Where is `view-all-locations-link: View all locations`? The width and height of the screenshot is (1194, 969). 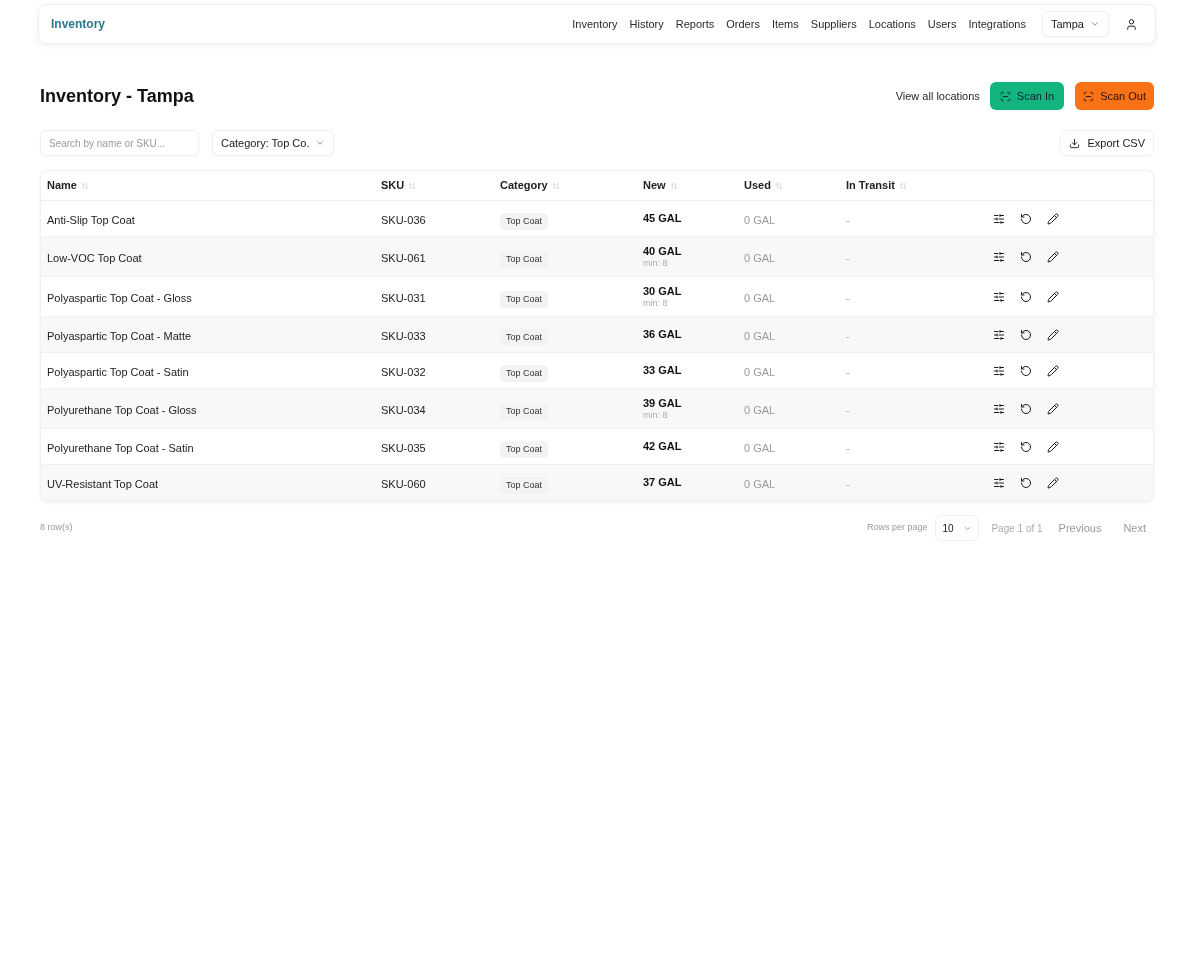
view-all-locations-link: View all locations is located at coordinates (937, 96).